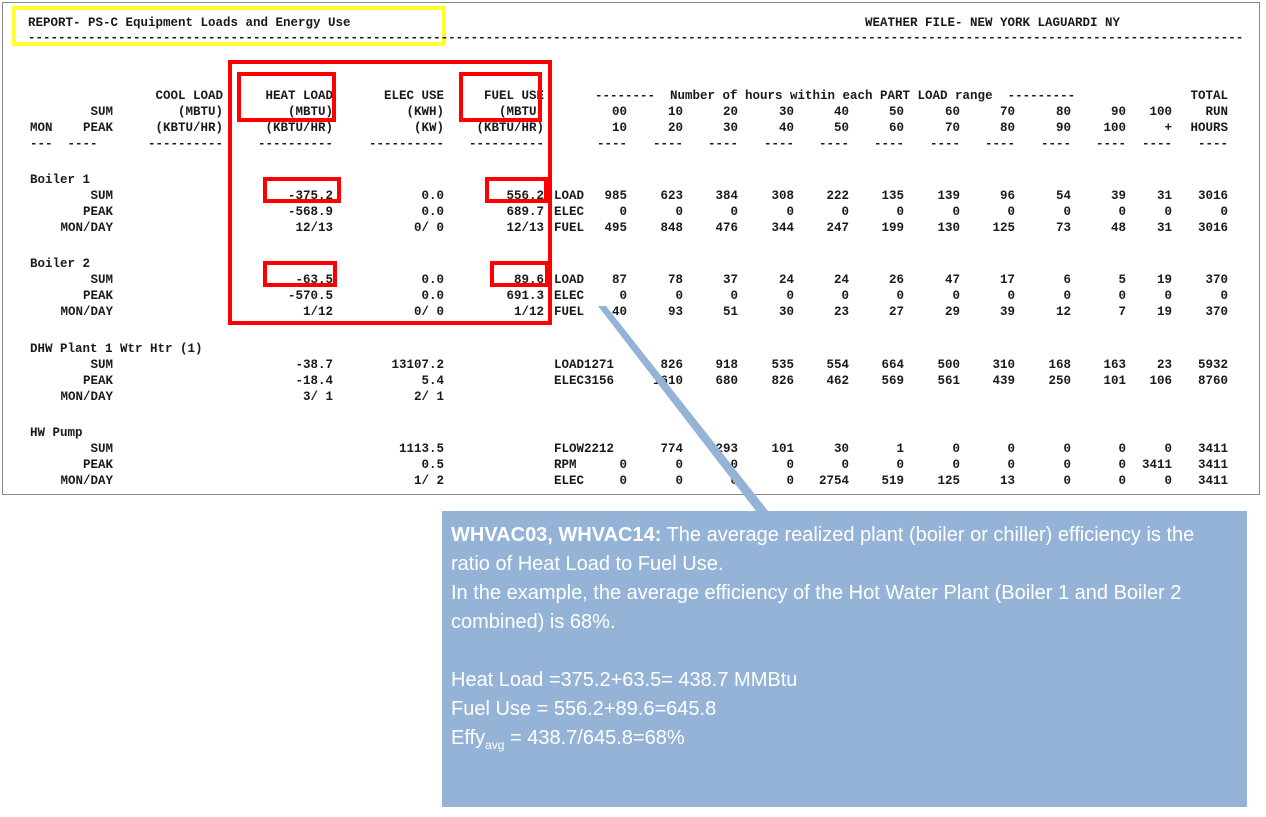 This screenshot has height=817, width=1266. What do you see at coordinates (1164, 280) in the screenshot?
I see `hours-value: 19` at bounding box center [1164, 280].